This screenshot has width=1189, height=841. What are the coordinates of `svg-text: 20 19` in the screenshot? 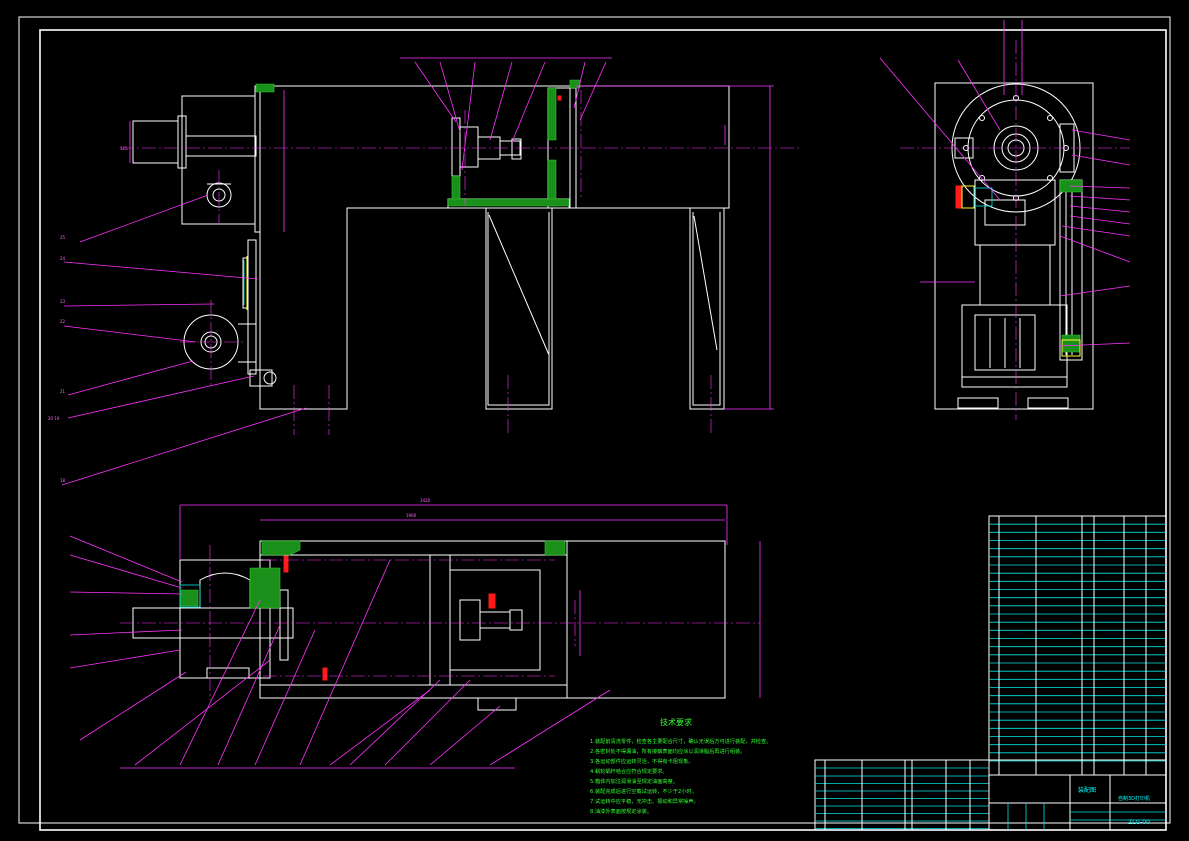 It's located at (54, 418).